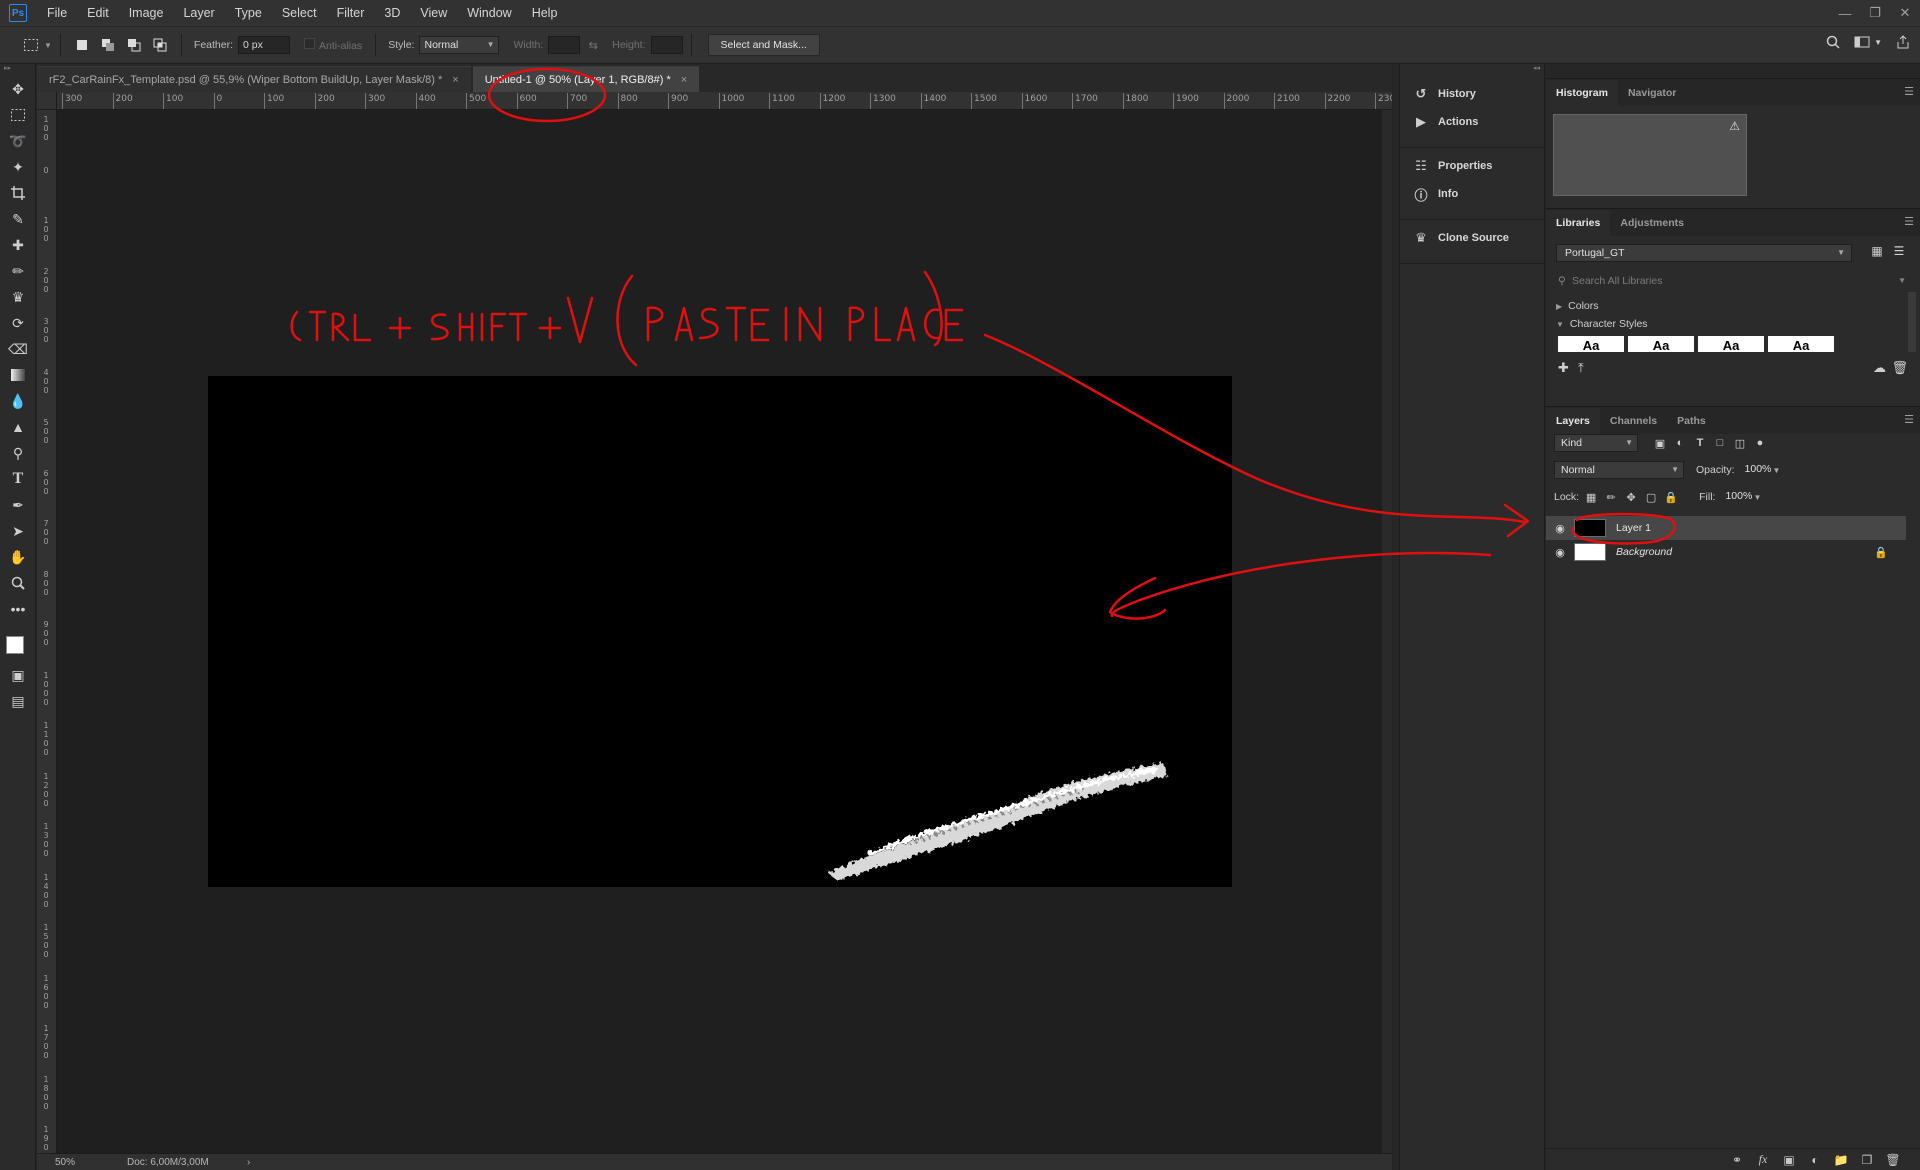 The height and width of the screenshot is (1170, 1920). I want to click on menu-help: Help, so click(545, 13).